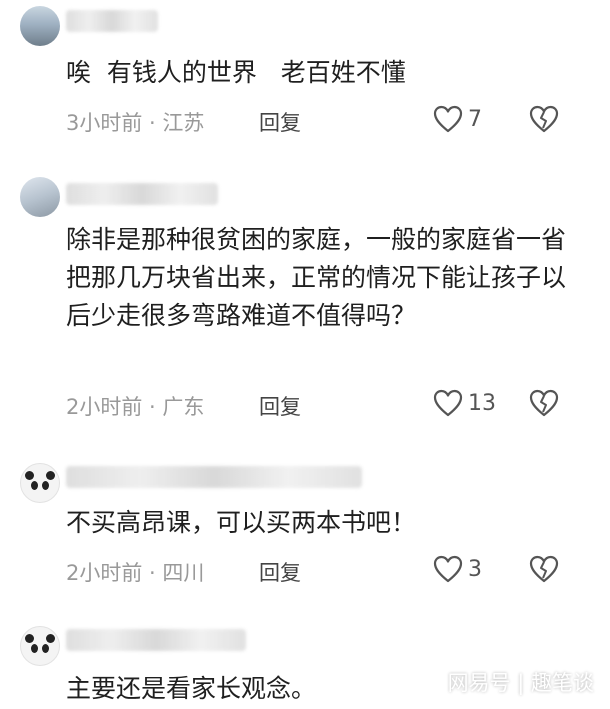  Describe the element at coordinates (135, 407) in the screenshot. I see `comment-meta: 2小时前 · 广东` at that location.